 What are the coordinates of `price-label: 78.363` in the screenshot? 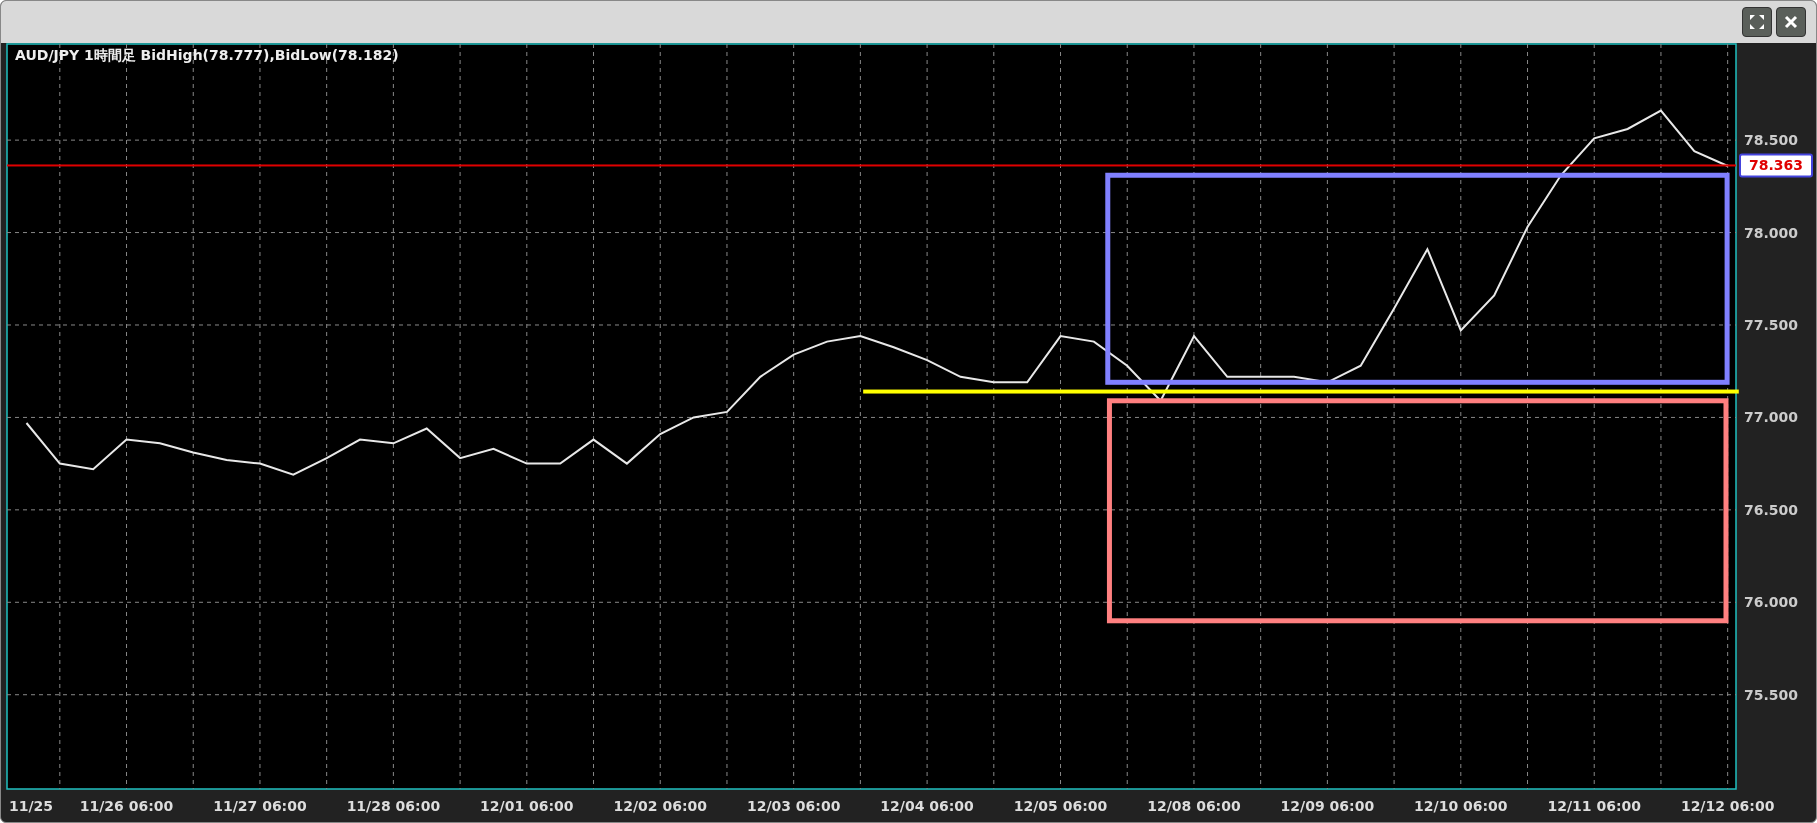 It's located at (1776, 165).